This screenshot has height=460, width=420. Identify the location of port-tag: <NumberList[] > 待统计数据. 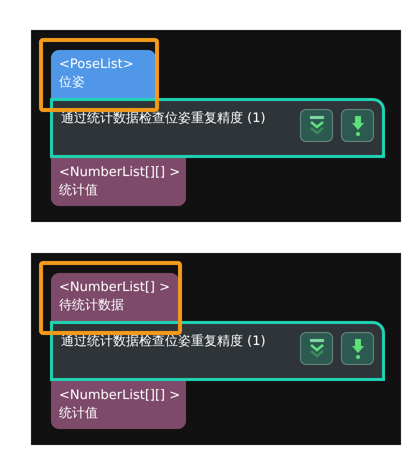
(115, 297).